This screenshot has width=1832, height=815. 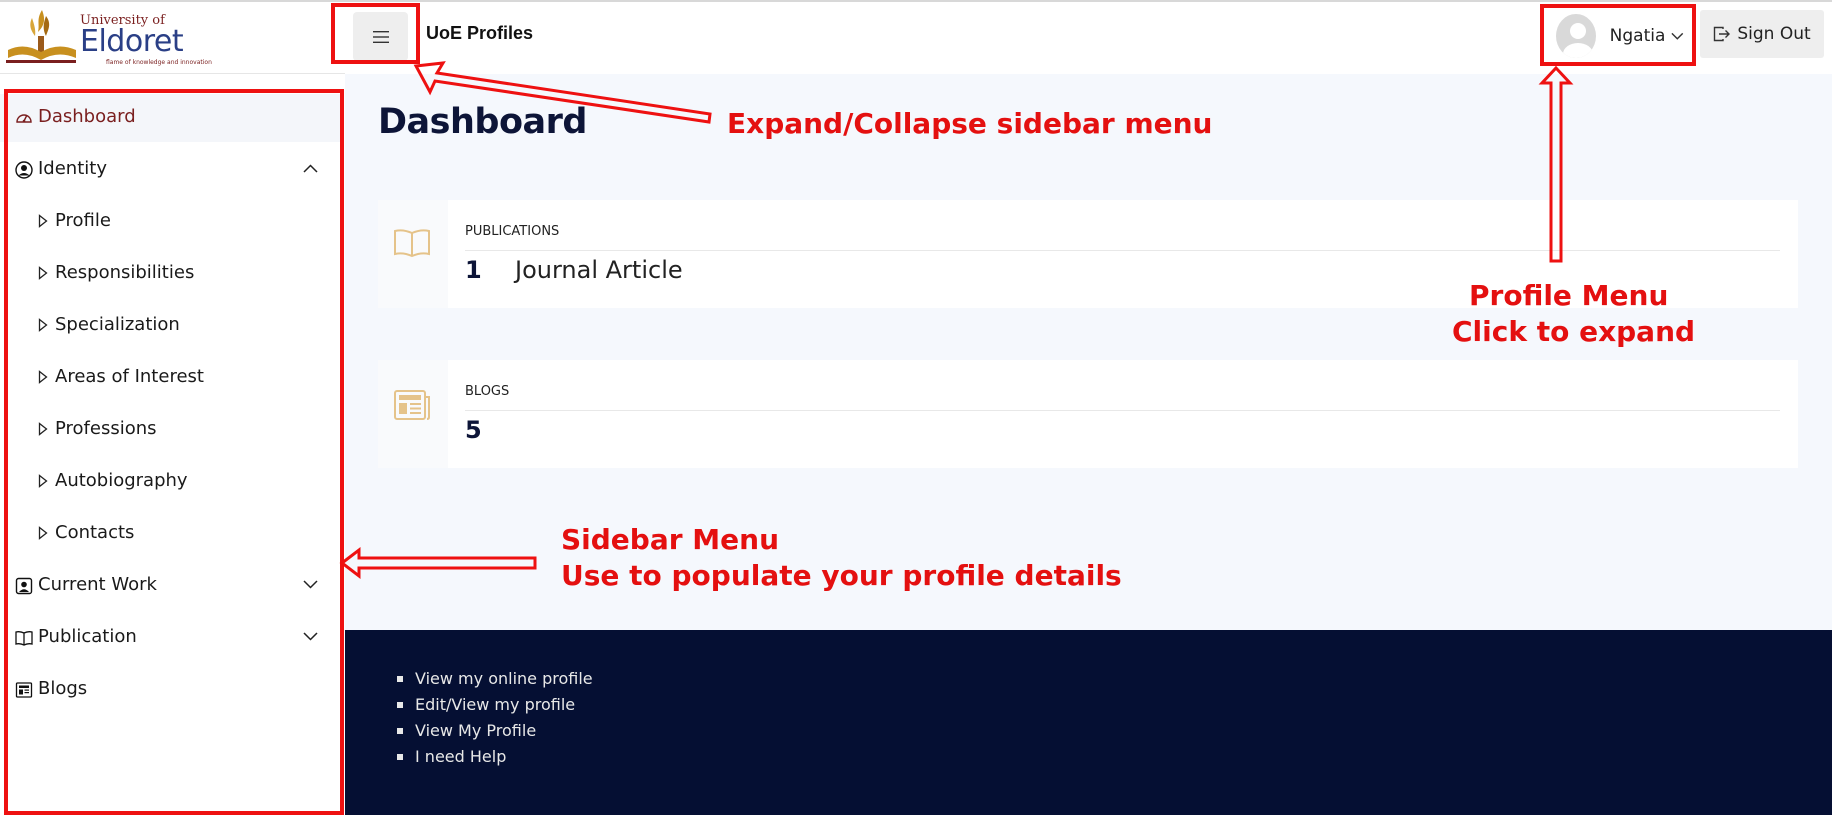 What do you see at coordinates (670, 539) in the screenshot?
I see `annotation-sidebar-note-1: Sidebar Menu` at bounding box center [670, 539].